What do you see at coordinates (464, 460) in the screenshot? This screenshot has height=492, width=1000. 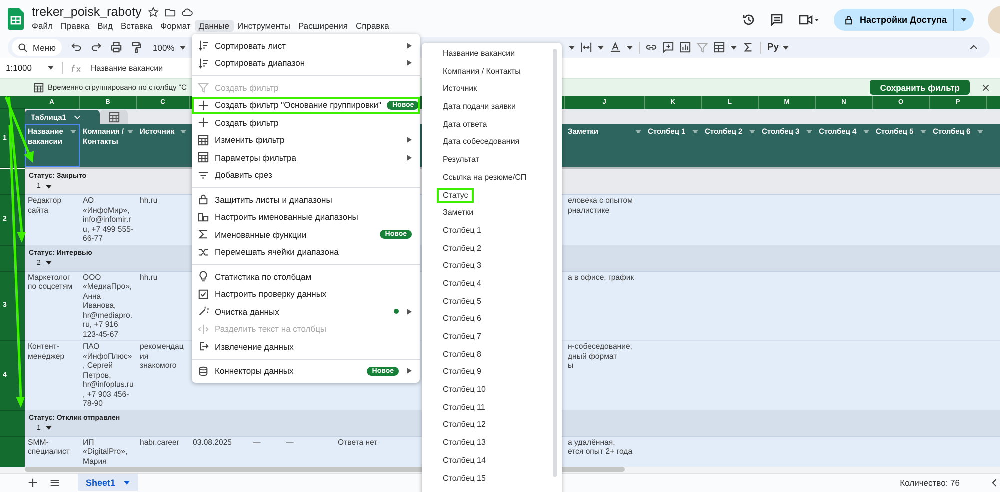 I see `submenu-item: Столбец 14` at bounding box center [464, 460].